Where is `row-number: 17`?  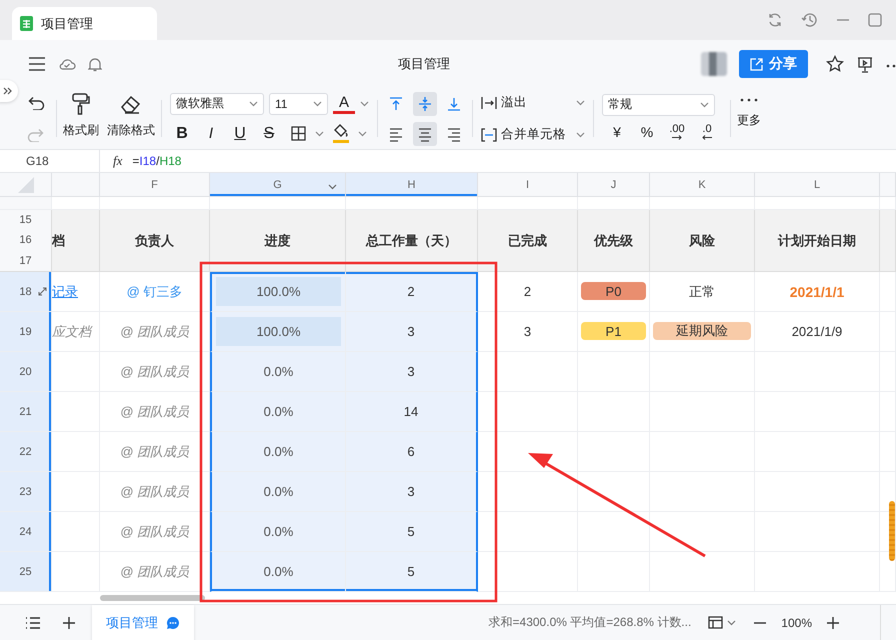
row-number: 17 is located at coordinates (25, 260).